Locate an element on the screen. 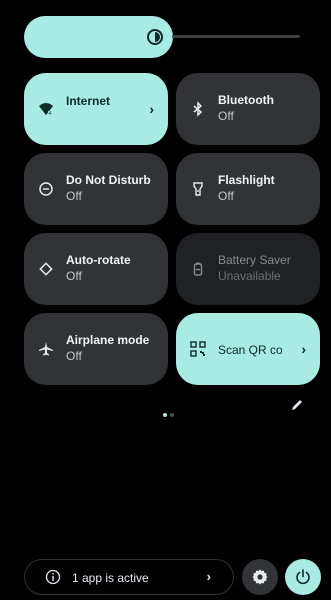 The height and width of the screenshot is (600, 331). tile-auto-rotate-state: Off is located at coordinates (74, 276).